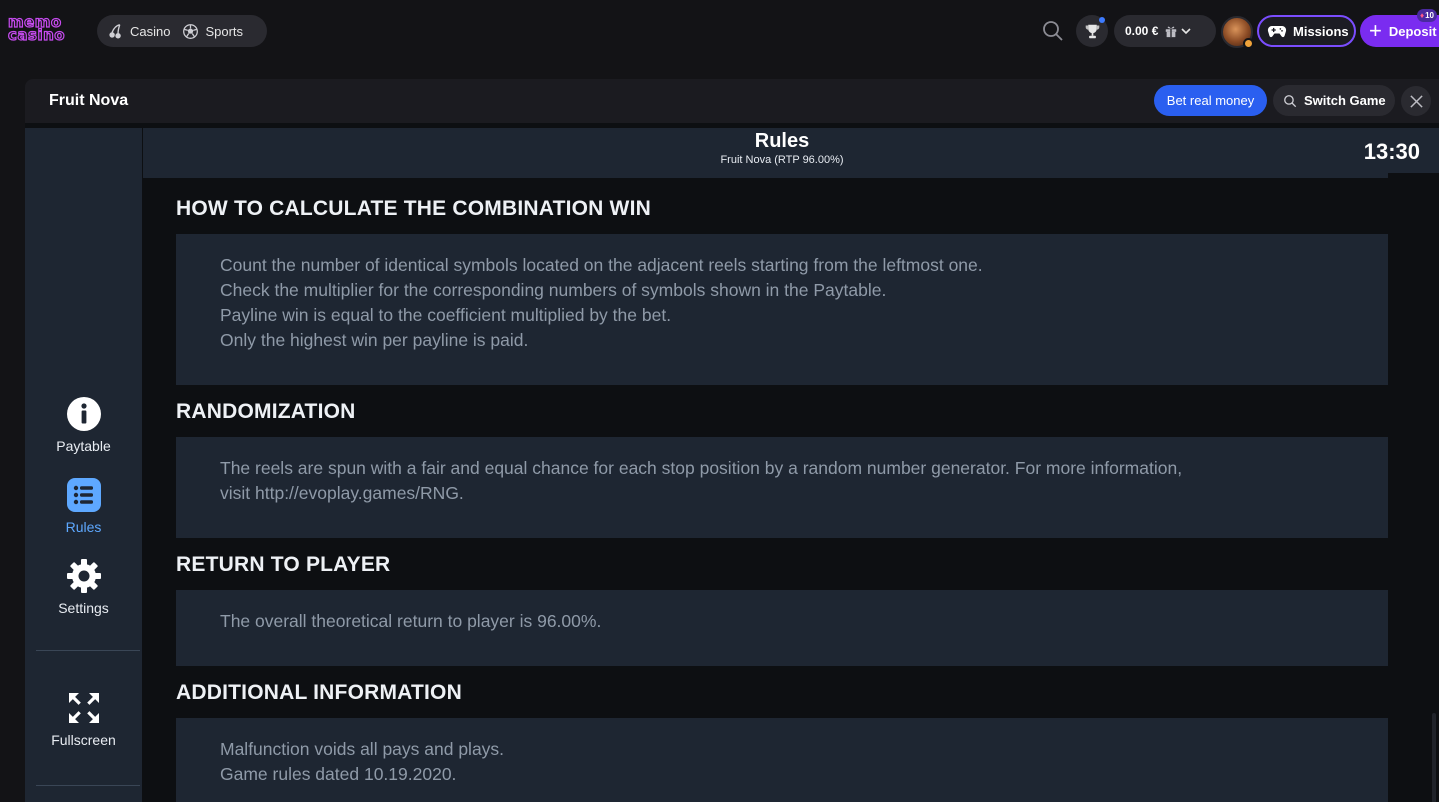 The image size is (1439, 802). I want to click on rules-header: Rules Fruit Nova (RTP 96.00%) 13:30, so click(791, 150).